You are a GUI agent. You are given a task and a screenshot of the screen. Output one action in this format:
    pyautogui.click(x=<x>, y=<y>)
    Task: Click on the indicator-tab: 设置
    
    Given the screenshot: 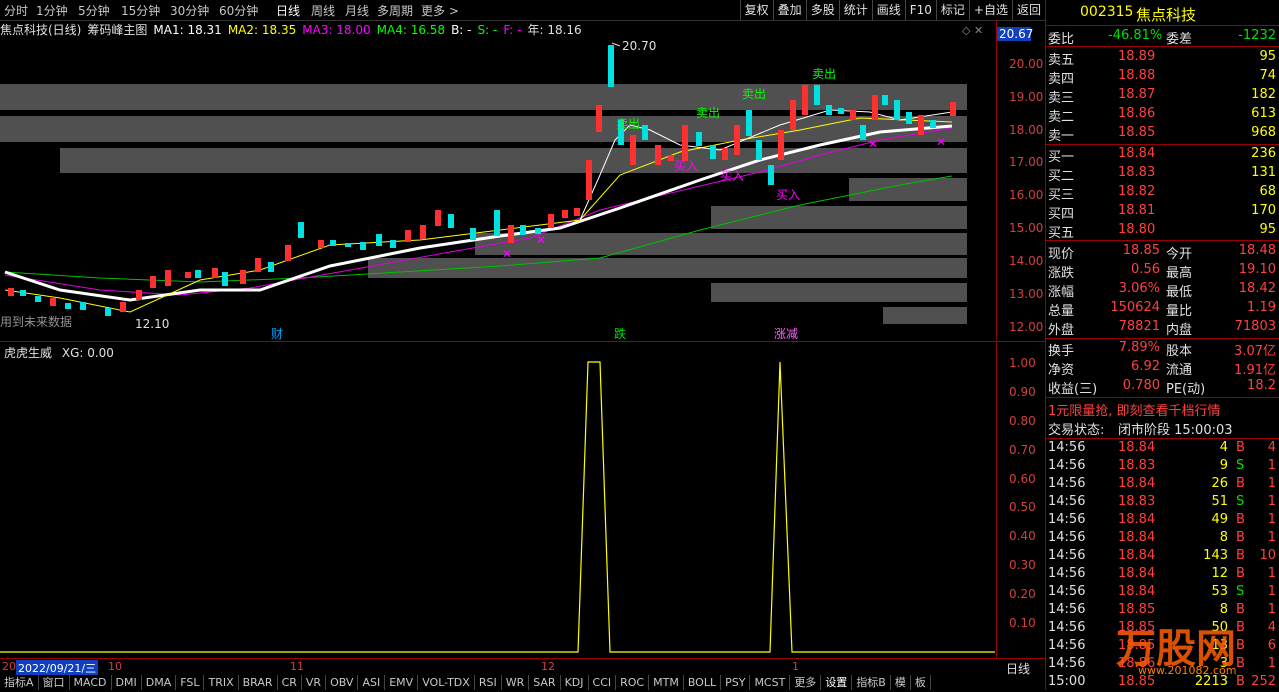 What is the action you would take?
    pyautogui.click(x=837, y=682)
    